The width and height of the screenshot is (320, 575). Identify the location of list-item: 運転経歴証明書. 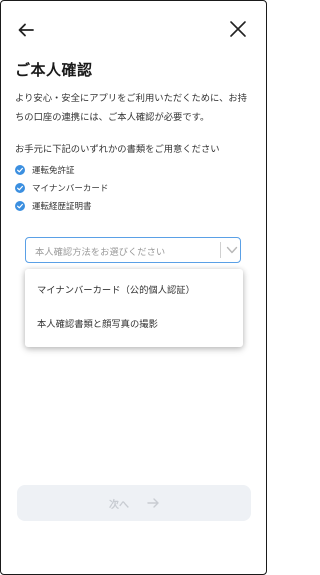
(61, 206).